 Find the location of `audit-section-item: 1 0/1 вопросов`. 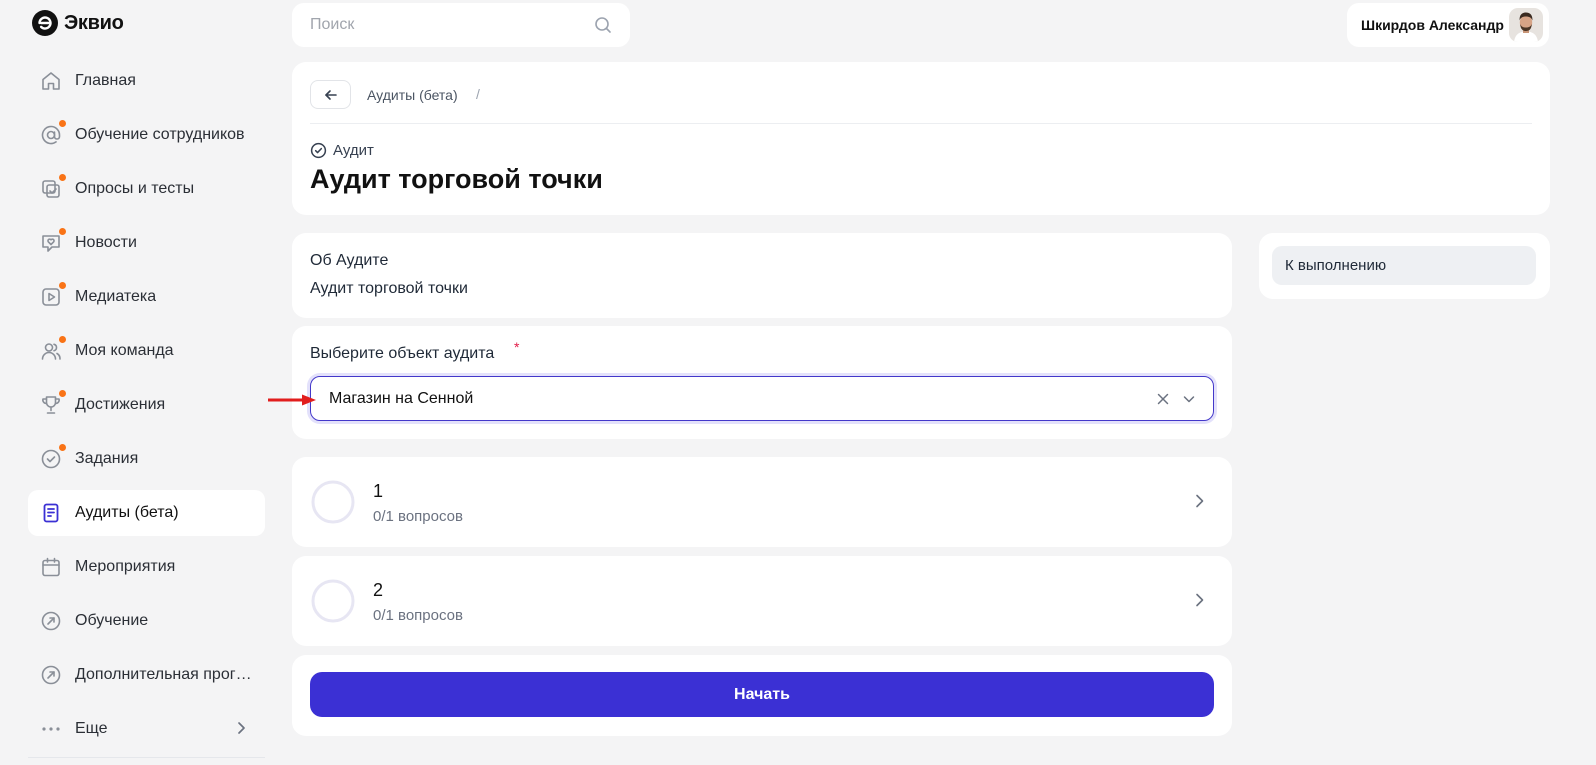

audit-section-item: 1 0/1 вопросов is located at coordinates (762, 502).